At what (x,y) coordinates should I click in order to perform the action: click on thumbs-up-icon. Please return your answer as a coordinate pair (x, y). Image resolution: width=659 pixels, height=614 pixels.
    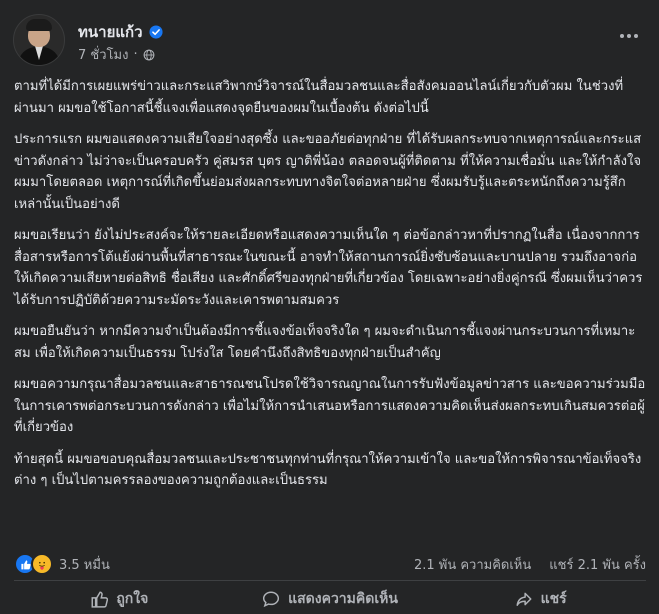
    Looking at the image, I should click on (100, 599).